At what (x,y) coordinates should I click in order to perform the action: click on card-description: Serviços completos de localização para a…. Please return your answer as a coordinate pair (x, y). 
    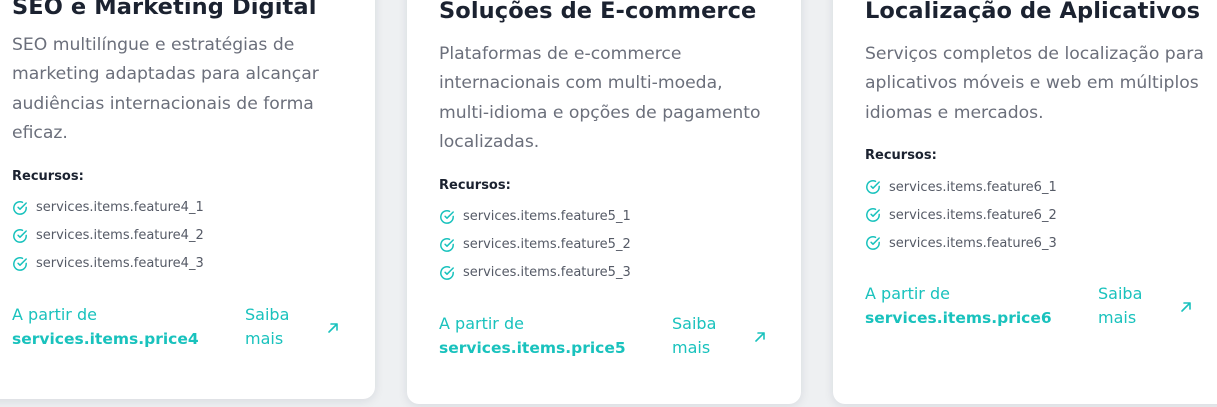
    Looking at the image, I should click on (1034, 83).